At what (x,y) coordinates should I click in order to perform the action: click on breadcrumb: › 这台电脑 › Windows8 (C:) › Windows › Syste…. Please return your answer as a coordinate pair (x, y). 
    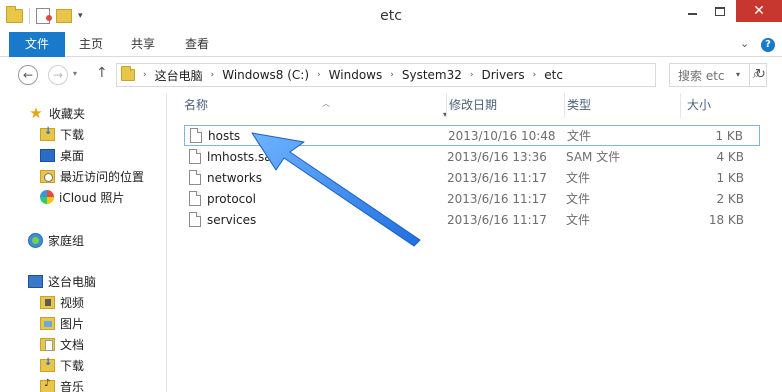
    Looking at the image, I should click on (349, 75).